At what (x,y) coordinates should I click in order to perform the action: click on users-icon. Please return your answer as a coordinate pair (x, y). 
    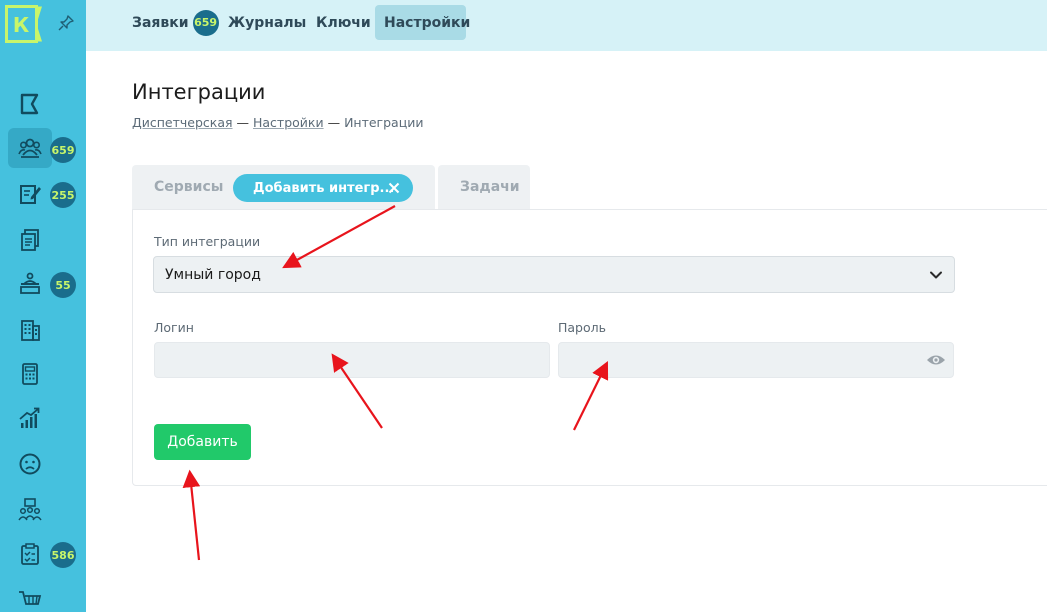
    Looking at the image, I should click on (30, 148).